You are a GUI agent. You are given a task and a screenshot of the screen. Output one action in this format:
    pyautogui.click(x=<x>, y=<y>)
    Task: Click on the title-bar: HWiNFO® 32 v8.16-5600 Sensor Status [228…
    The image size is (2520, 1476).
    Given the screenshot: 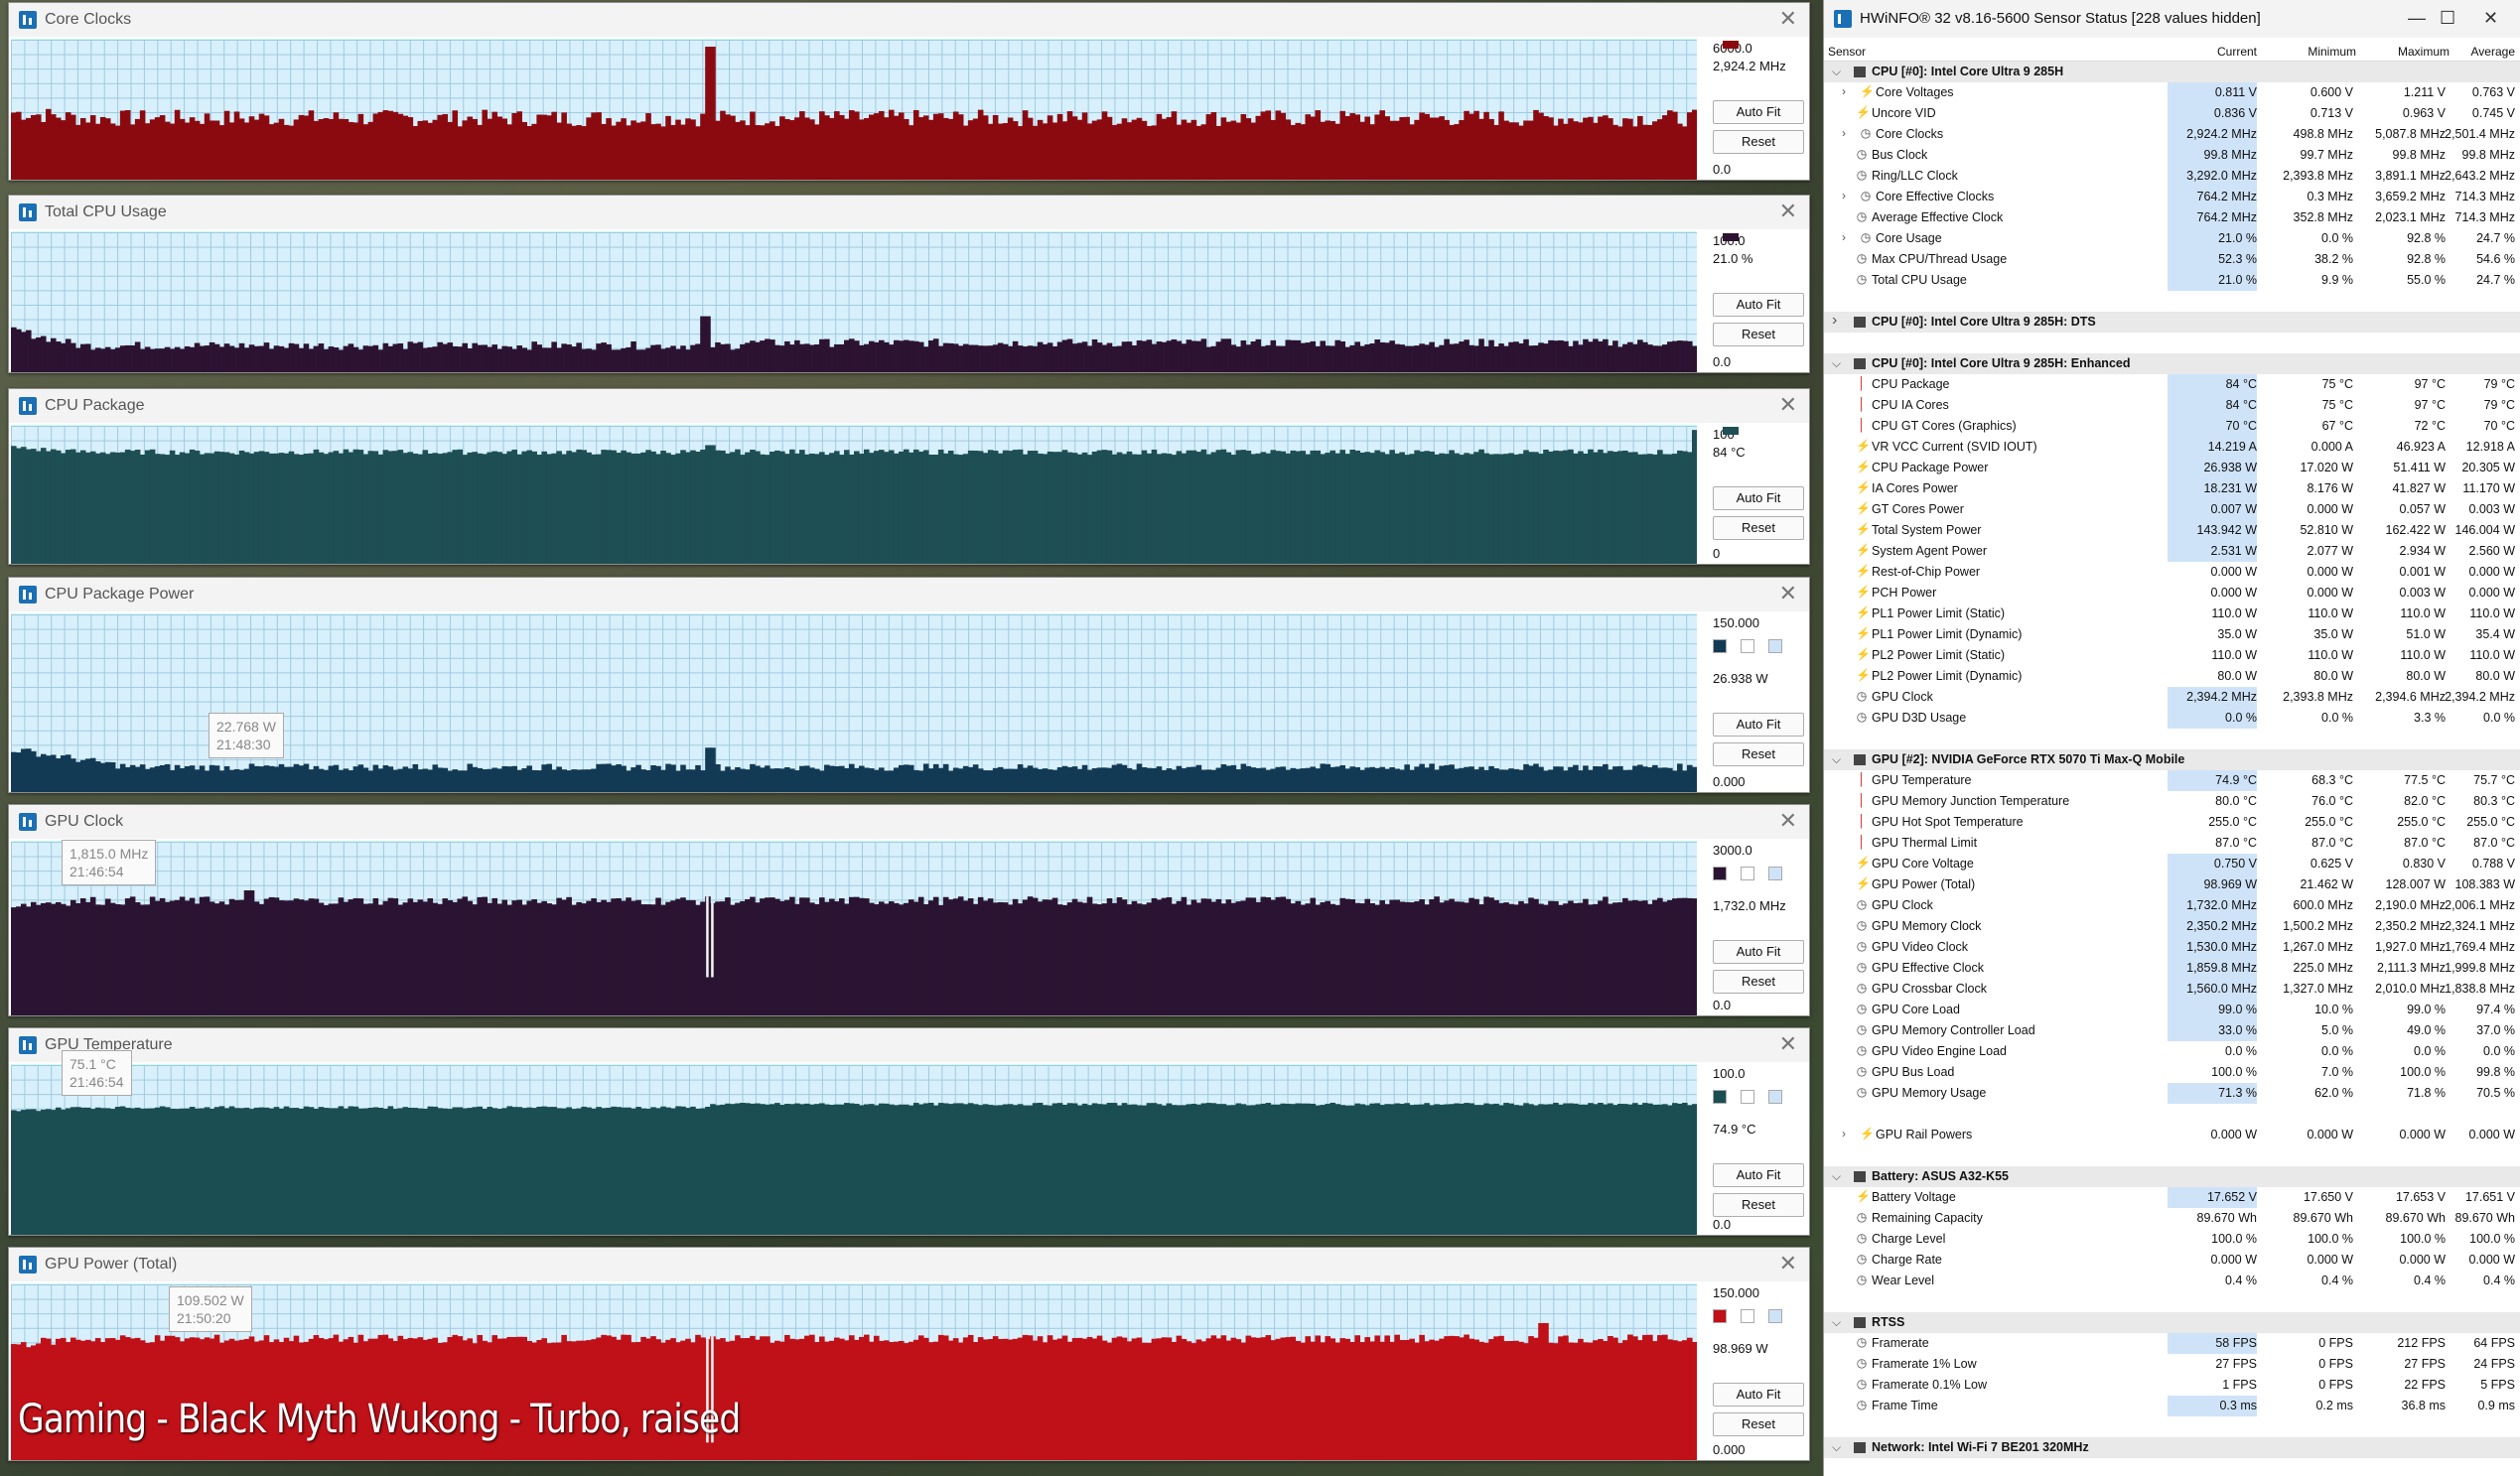 What is the action you would take?
    pyautogui.click(x=2172, y=19)
    